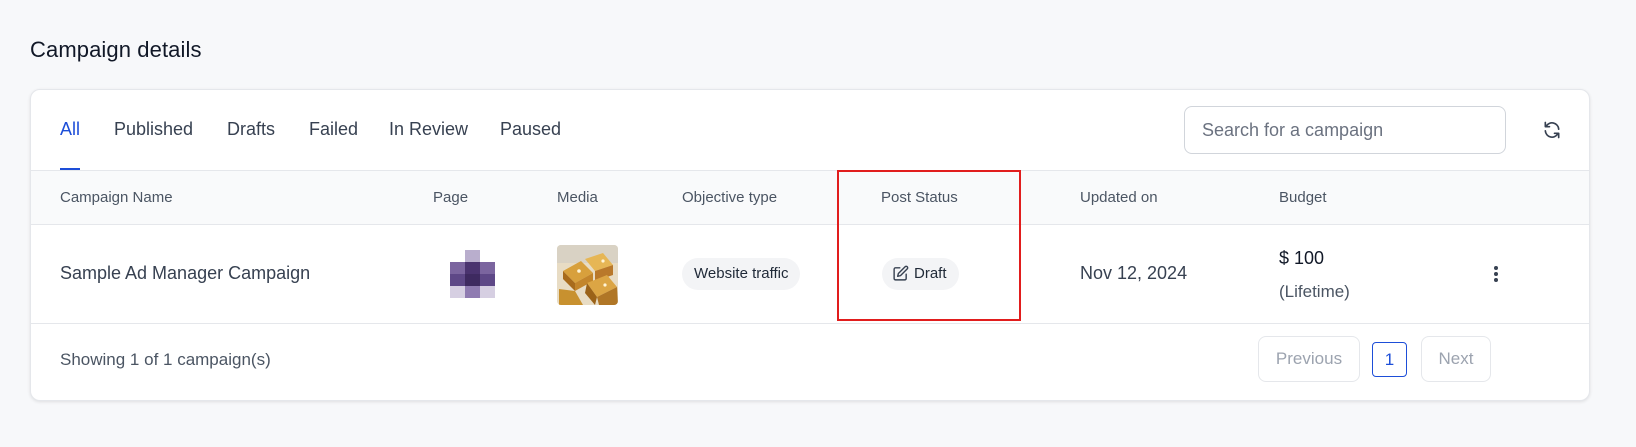 The image size is (1636, 447). I want to click on tab-all: All, so click(70, 130).